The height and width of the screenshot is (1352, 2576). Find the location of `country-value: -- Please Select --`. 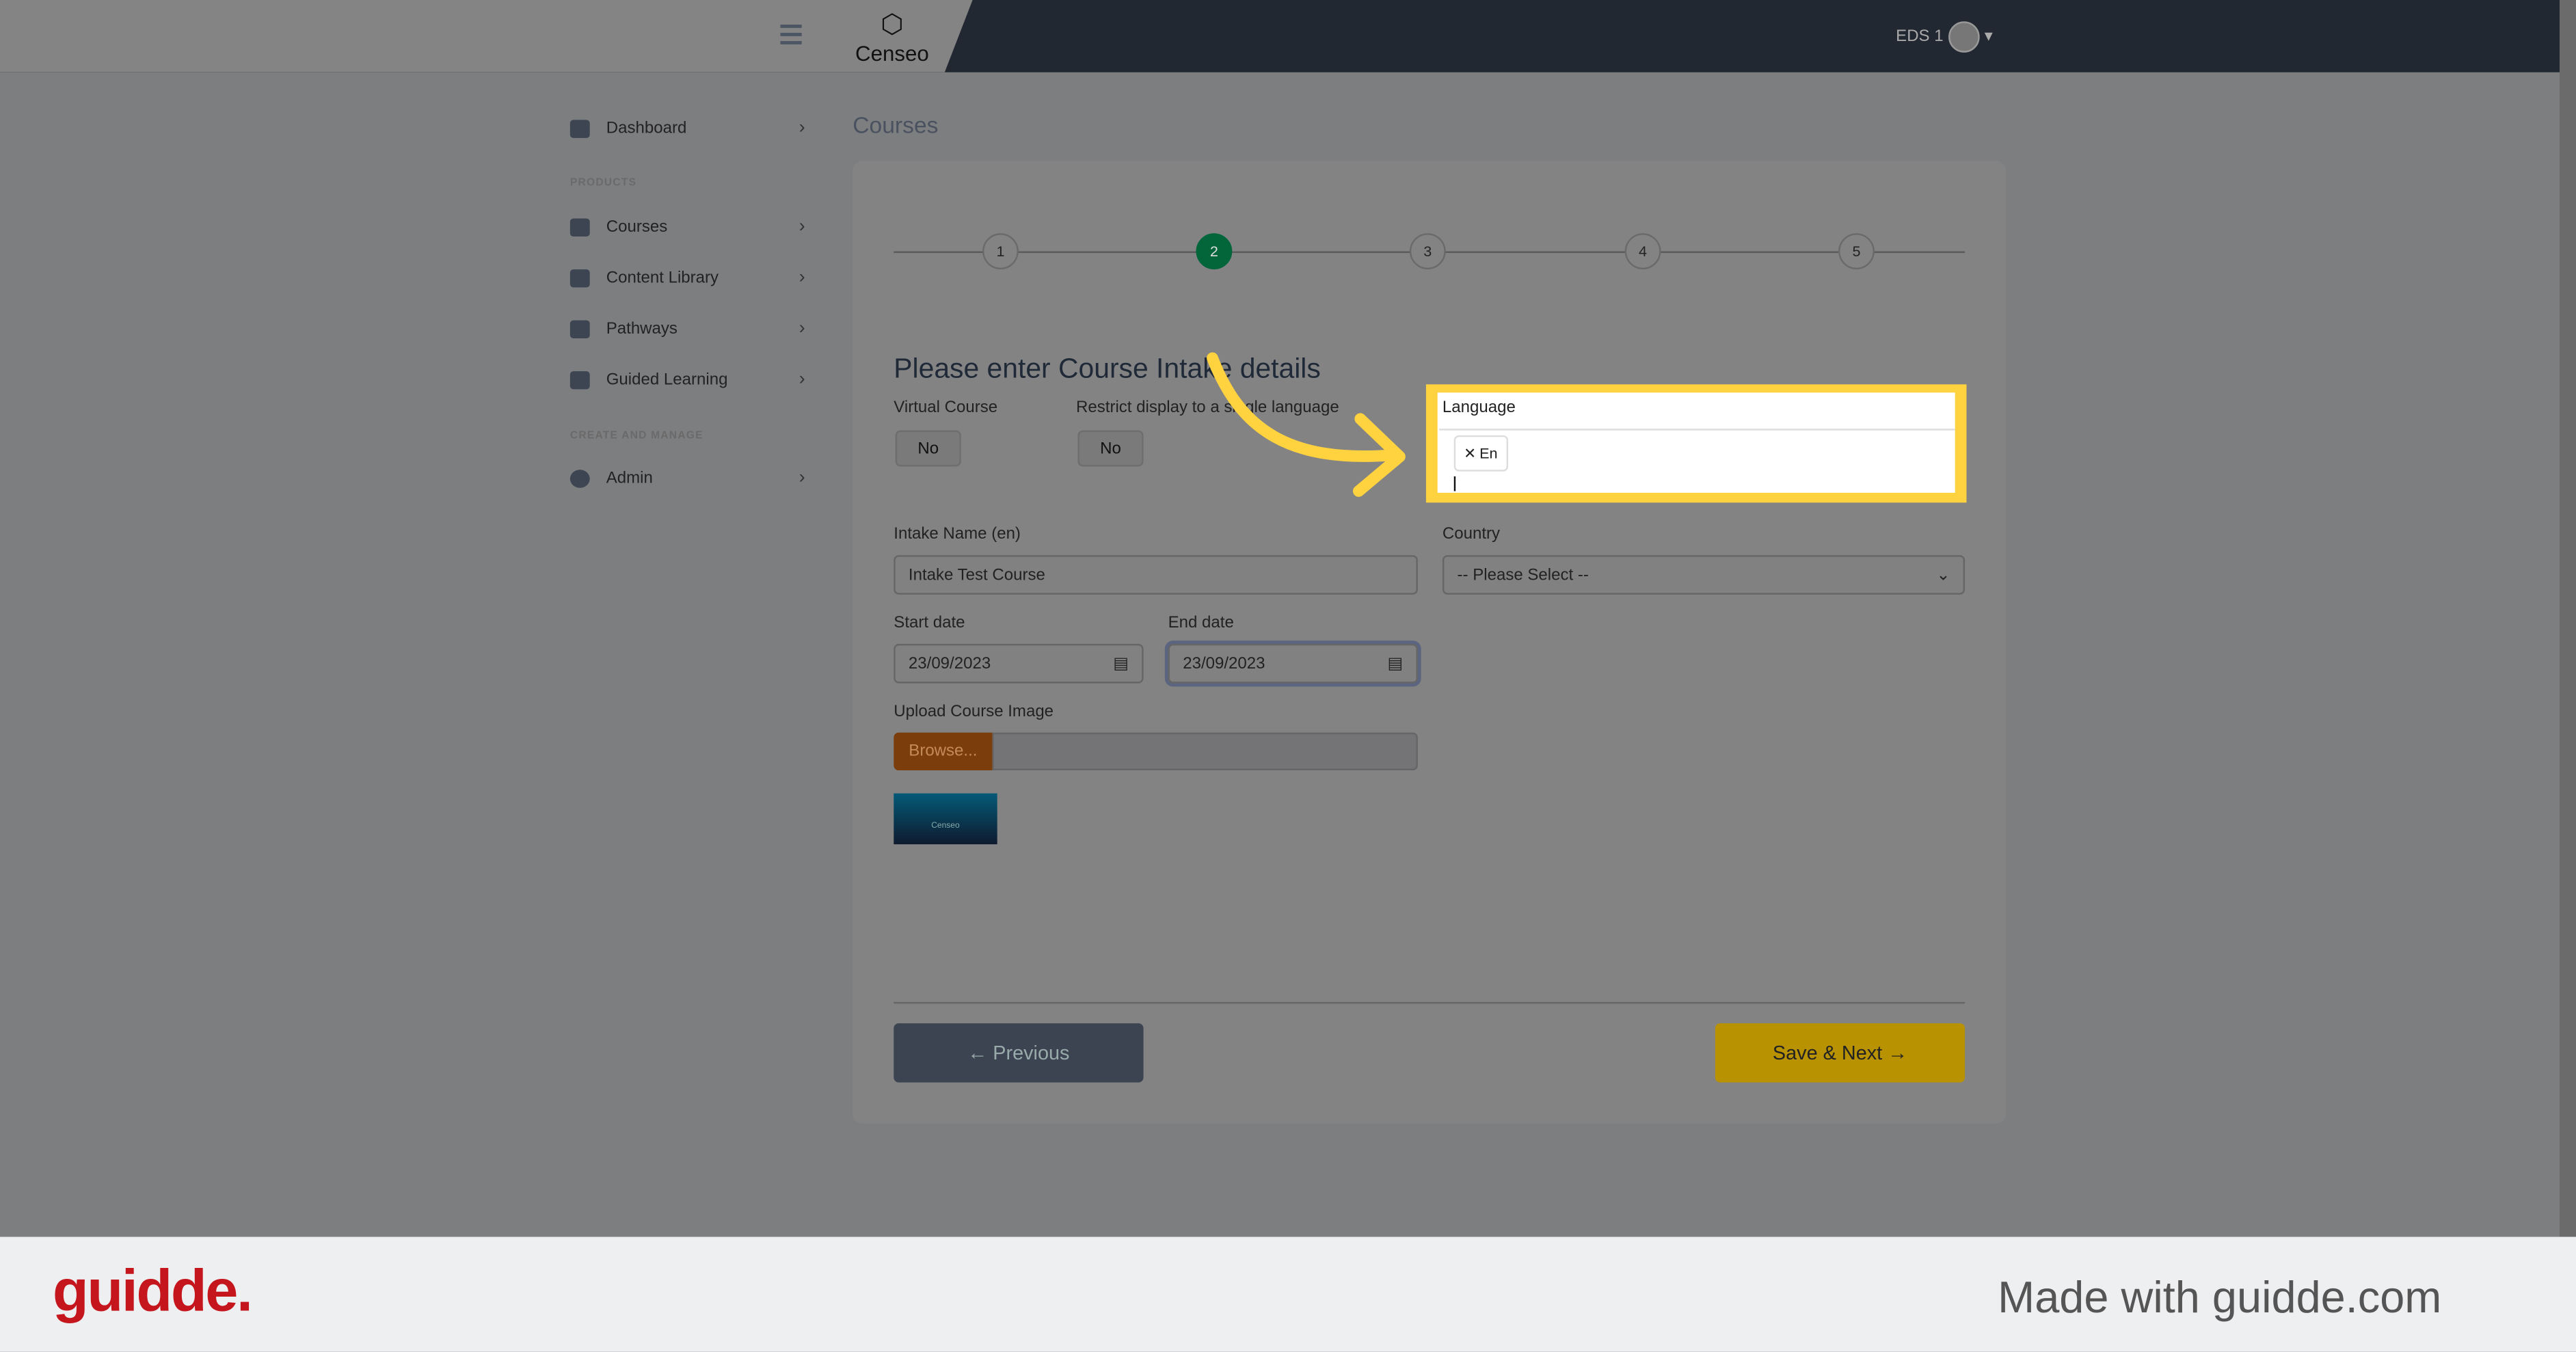

country-value: -- Please Select -- is located at coordinates (1523, 574).